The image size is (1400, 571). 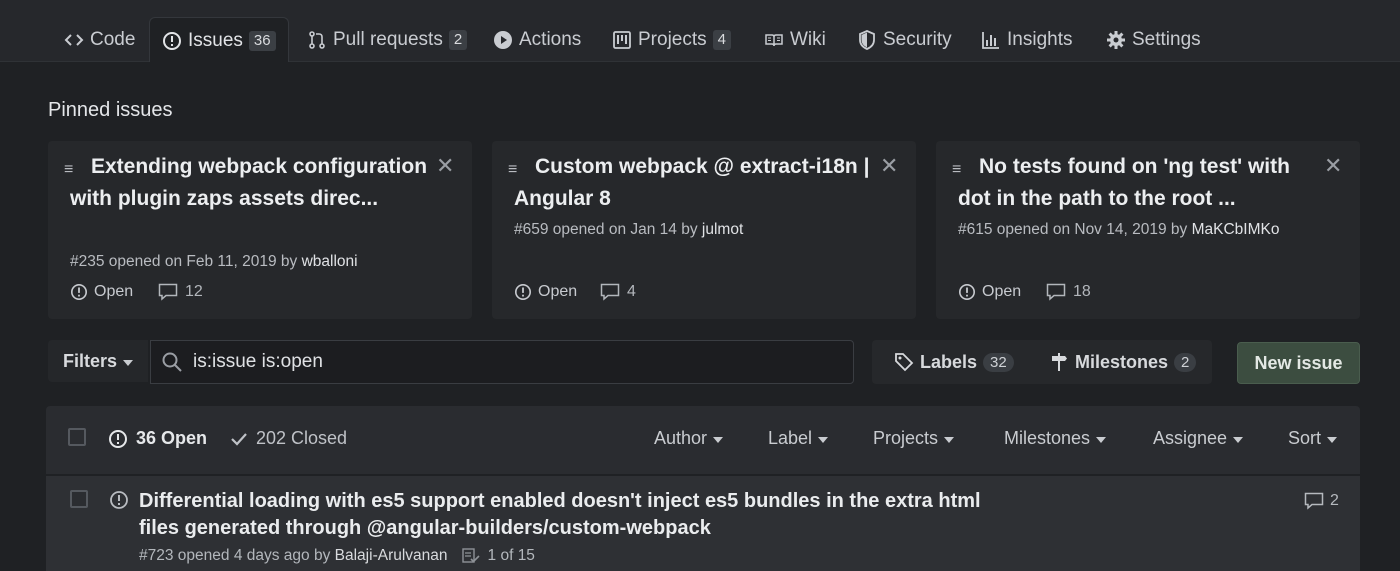 I want to click on tab-settings: Settings, so click(x=1153, y=40).